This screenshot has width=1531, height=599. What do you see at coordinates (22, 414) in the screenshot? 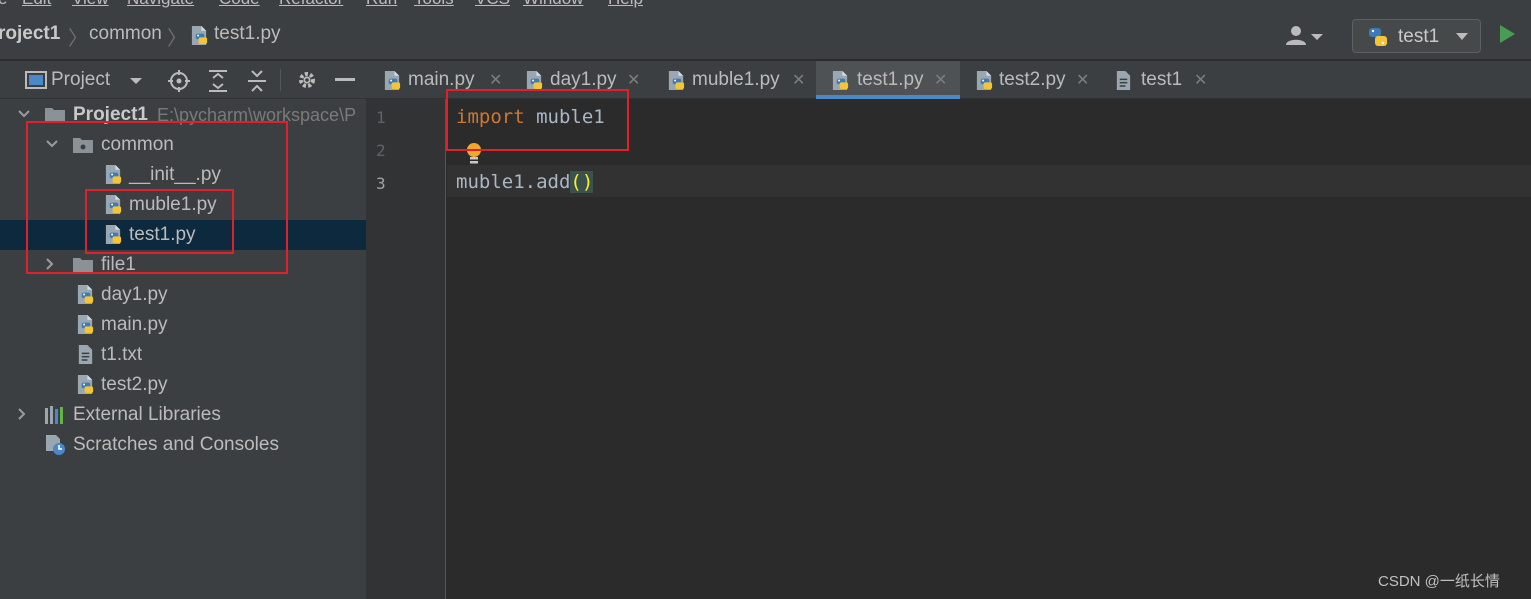
I see `chevron-right-icon` at bounding box center [22, 414].